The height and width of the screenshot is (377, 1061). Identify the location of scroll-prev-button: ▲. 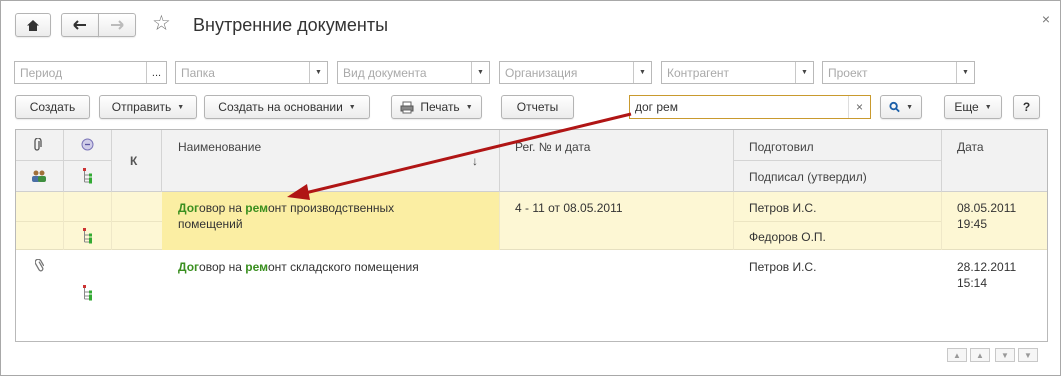
(980, 355).